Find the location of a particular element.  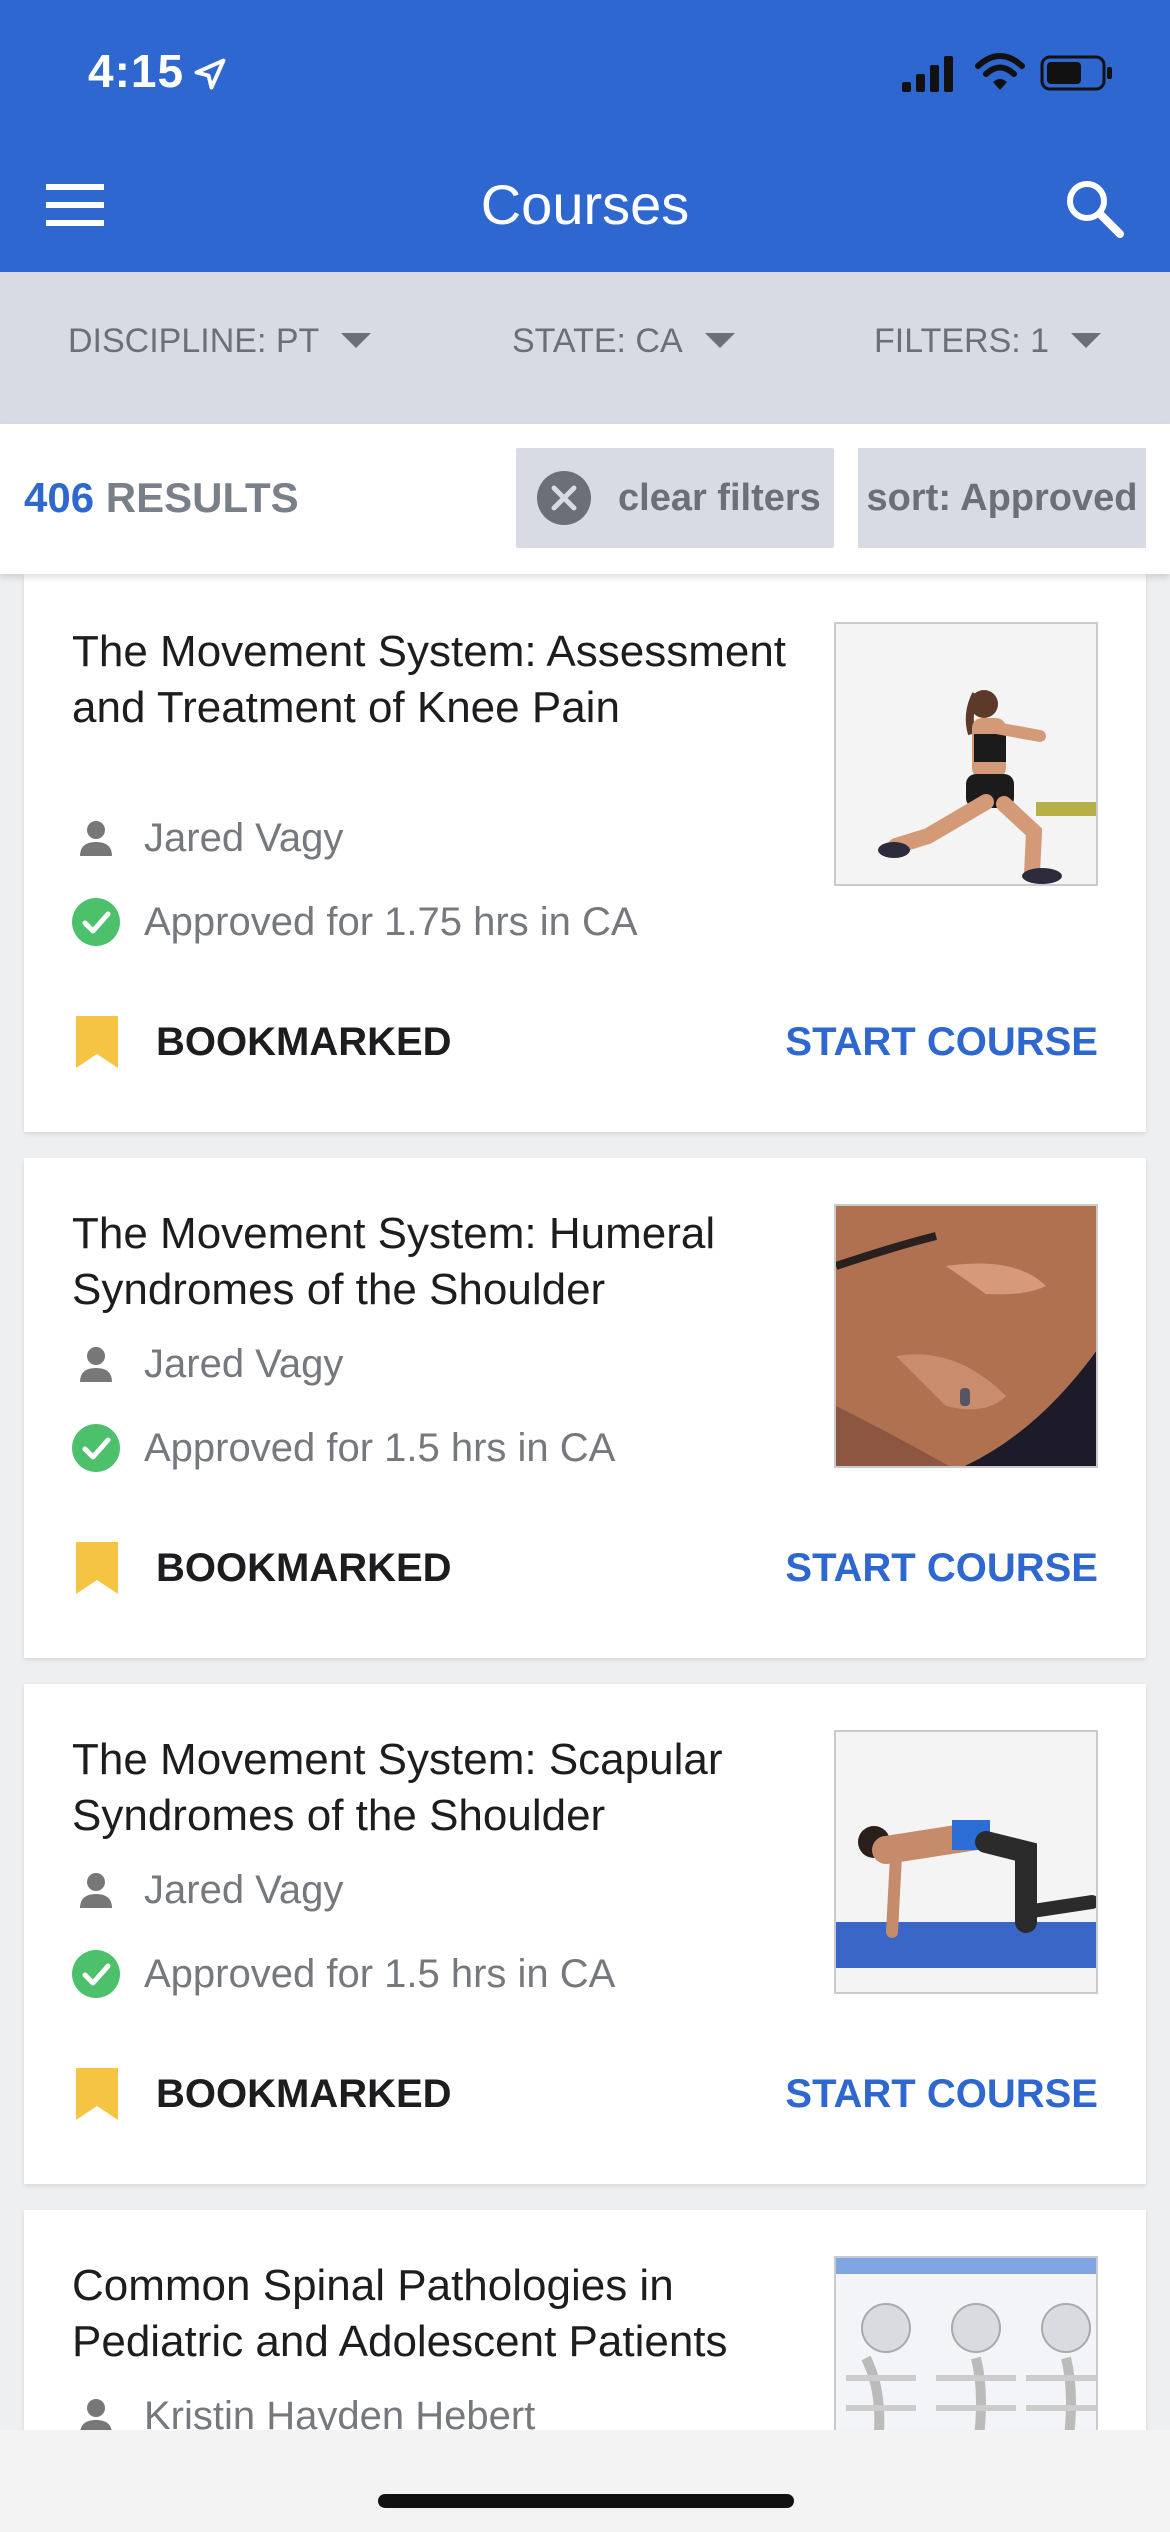

shoulder-exam-image is located at coordinates (966, 1336).